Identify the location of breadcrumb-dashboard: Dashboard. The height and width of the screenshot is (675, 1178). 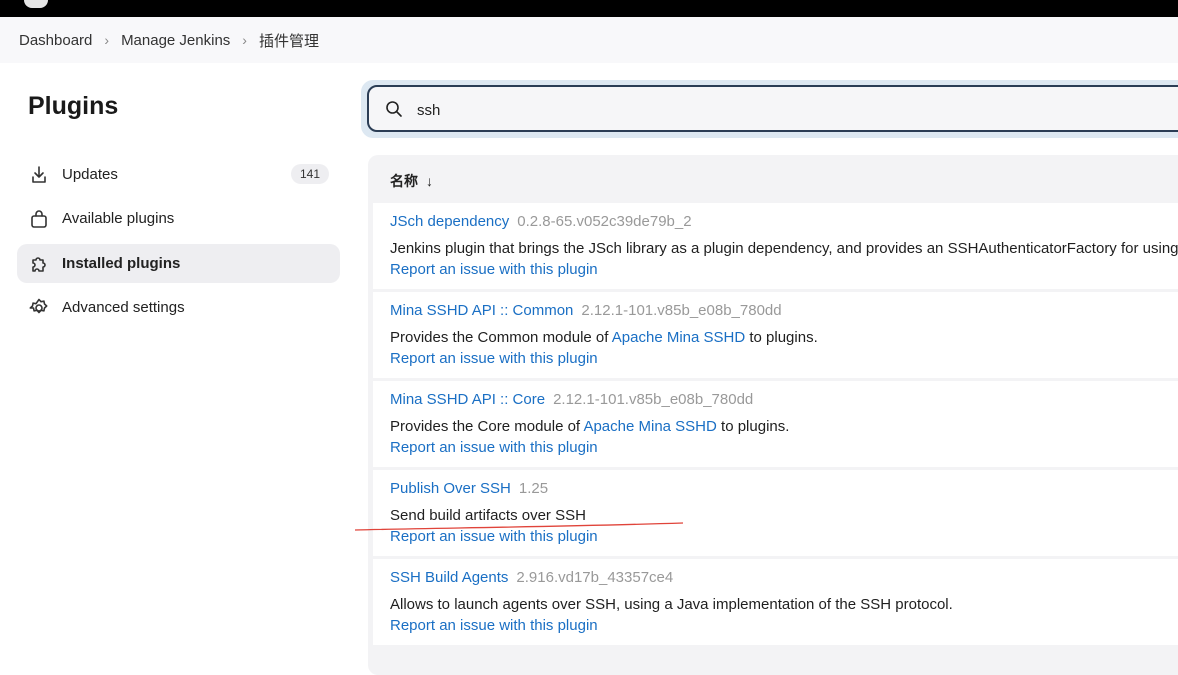
(46, 40).